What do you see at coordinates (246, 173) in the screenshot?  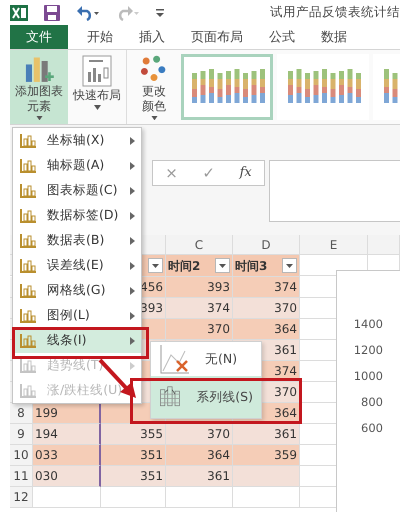 I see `insert-function-button: fx` at bounding box center [246, 173].